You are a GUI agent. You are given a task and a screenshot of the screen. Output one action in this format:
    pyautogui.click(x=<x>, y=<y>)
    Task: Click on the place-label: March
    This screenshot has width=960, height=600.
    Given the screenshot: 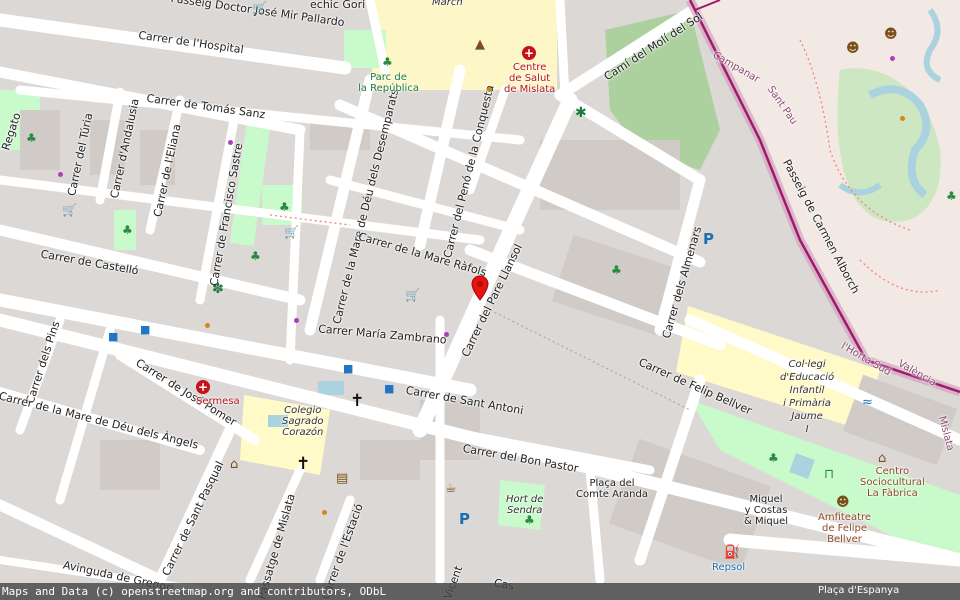 What is the action you would take?
    pyautogui.click(x=447, y=4)
    